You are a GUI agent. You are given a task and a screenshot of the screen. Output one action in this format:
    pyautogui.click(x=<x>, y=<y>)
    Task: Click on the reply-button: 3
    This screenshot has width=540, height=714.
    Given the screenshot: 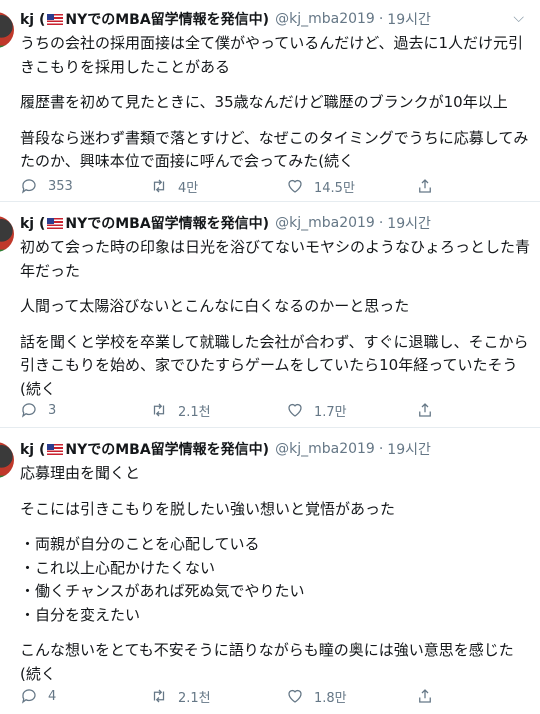 What is the action you would take?
    pyautogui.click(x=38, y=410)
    